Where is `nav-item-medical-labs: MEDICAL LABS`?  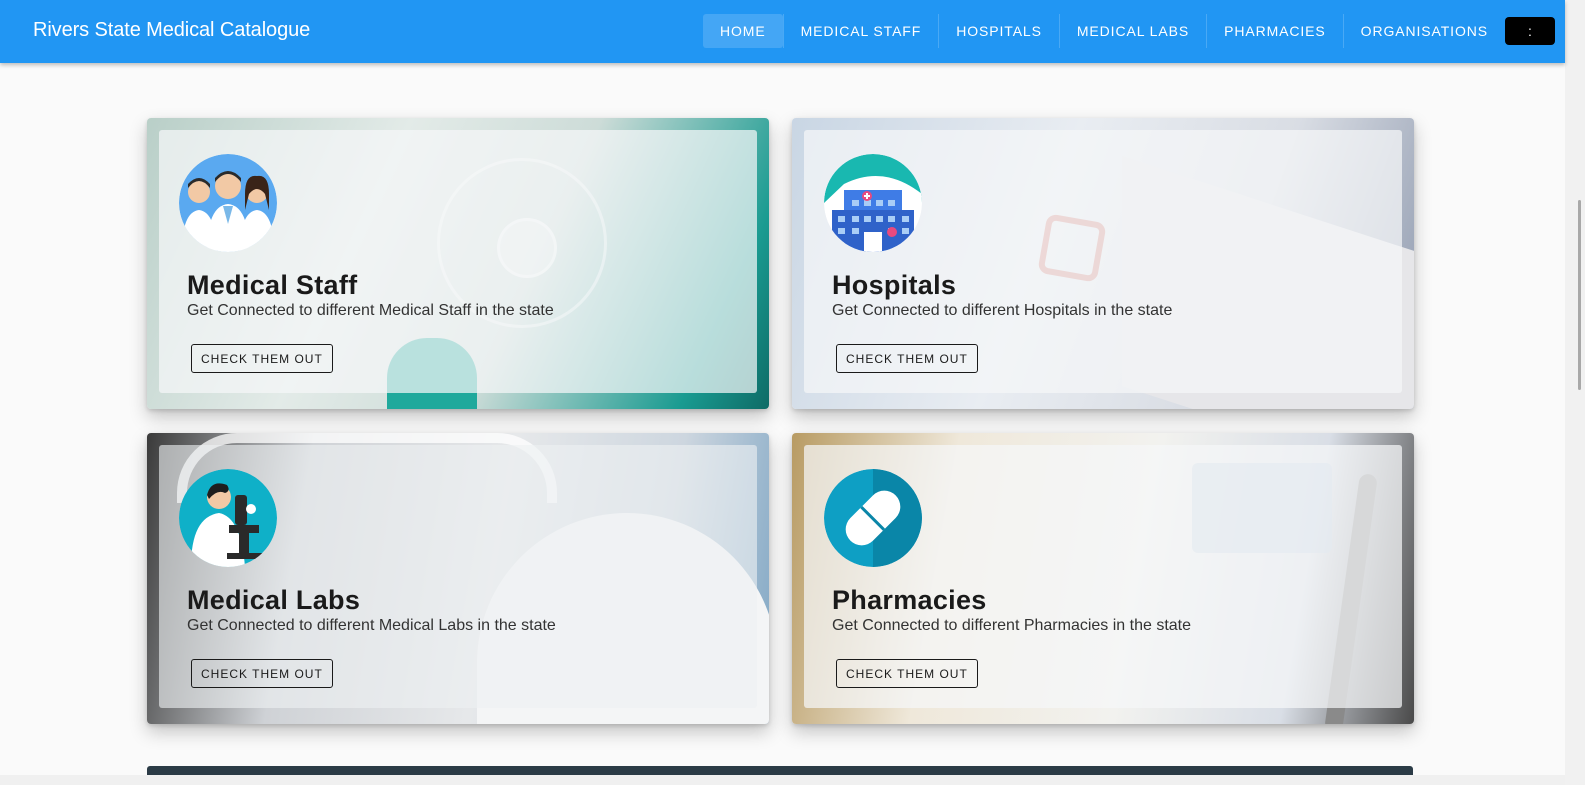 nav-item-medical-labs: MEDICAL LABS is located at coordinates (1132, 31).